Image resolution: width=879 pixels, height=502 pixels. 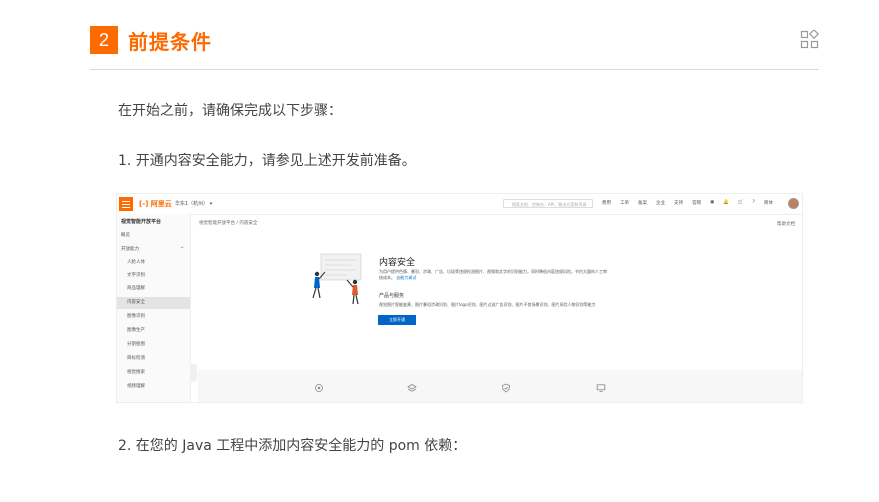 I want to click on sidebar-item-goods: 商品理解, so click(x=153, y=289).